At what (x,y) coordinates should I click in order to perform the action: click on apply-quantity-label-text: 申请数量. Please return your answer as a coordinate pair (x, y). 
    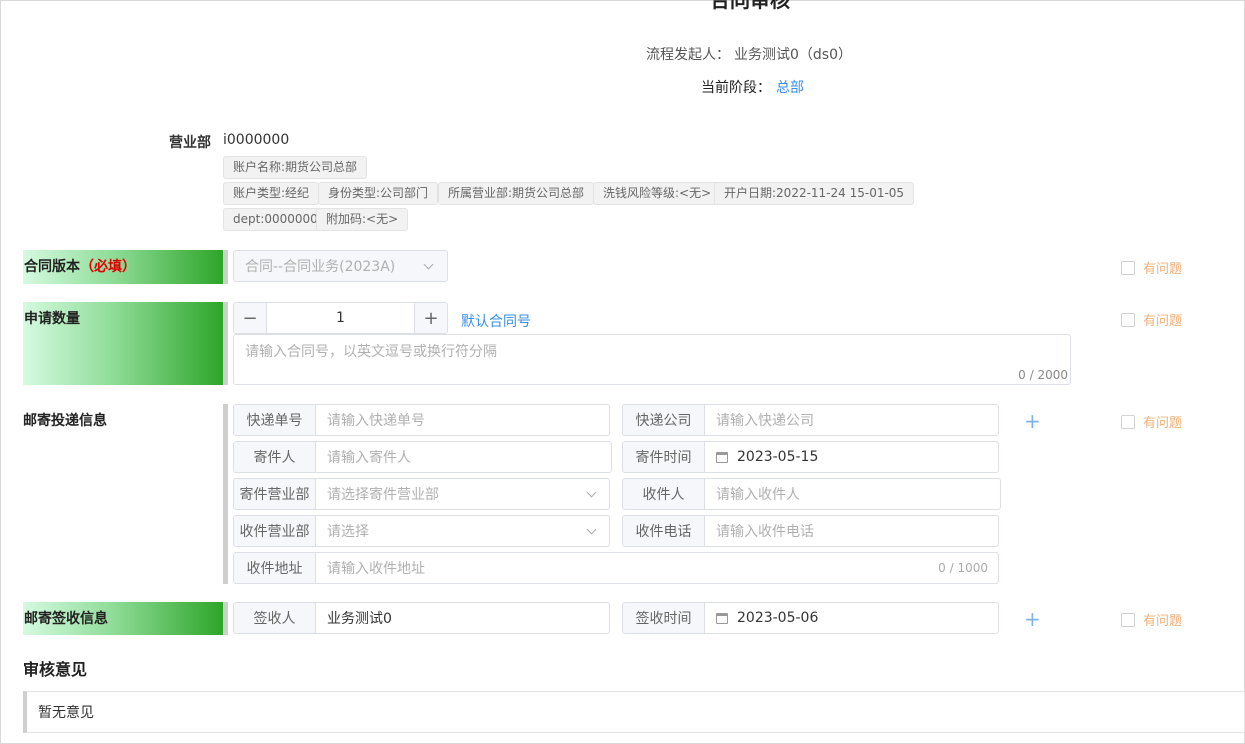
    Looking at the image, I should click on (52, 319).